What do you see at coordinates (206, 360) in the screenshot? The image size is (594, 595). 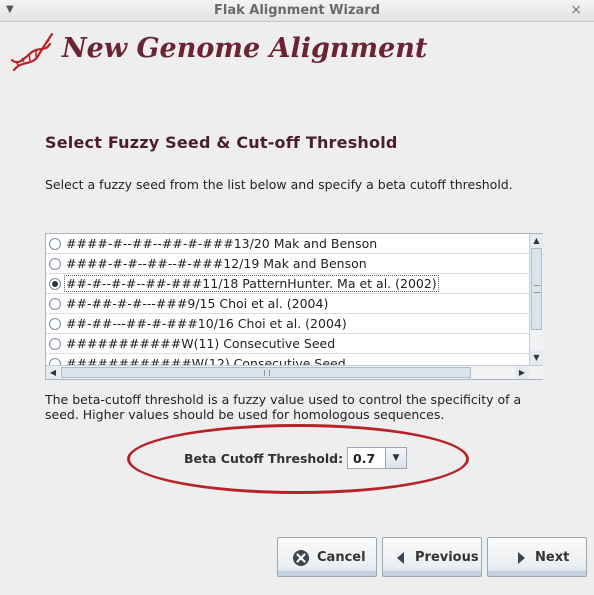 I see `seed-label: ############W(12) Consecutive Seed` at bounding box center [206, 360].